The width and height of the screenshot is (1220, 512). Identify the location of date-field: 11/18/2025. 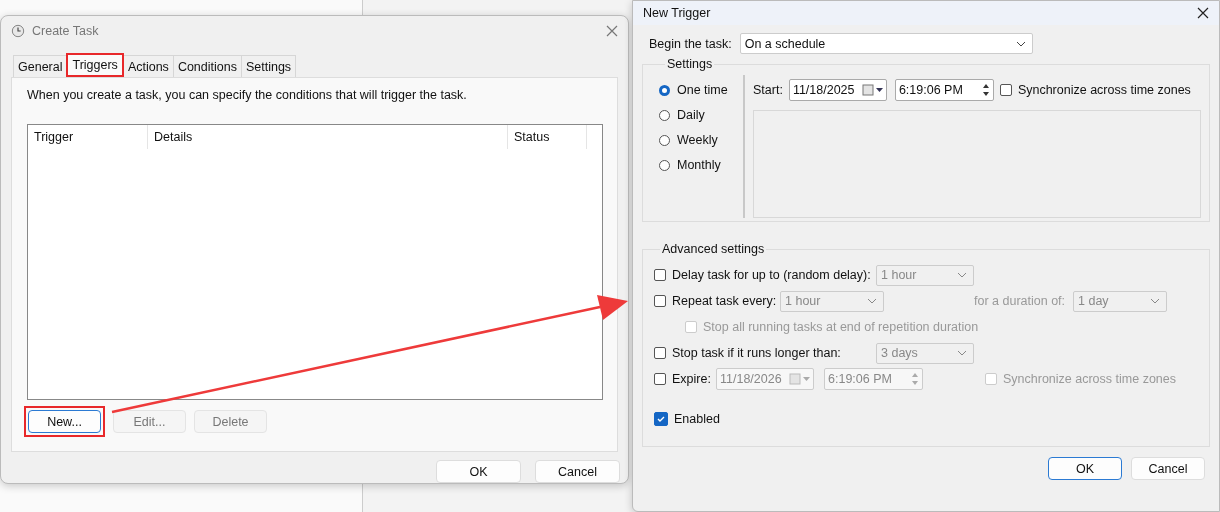
(837, 90).